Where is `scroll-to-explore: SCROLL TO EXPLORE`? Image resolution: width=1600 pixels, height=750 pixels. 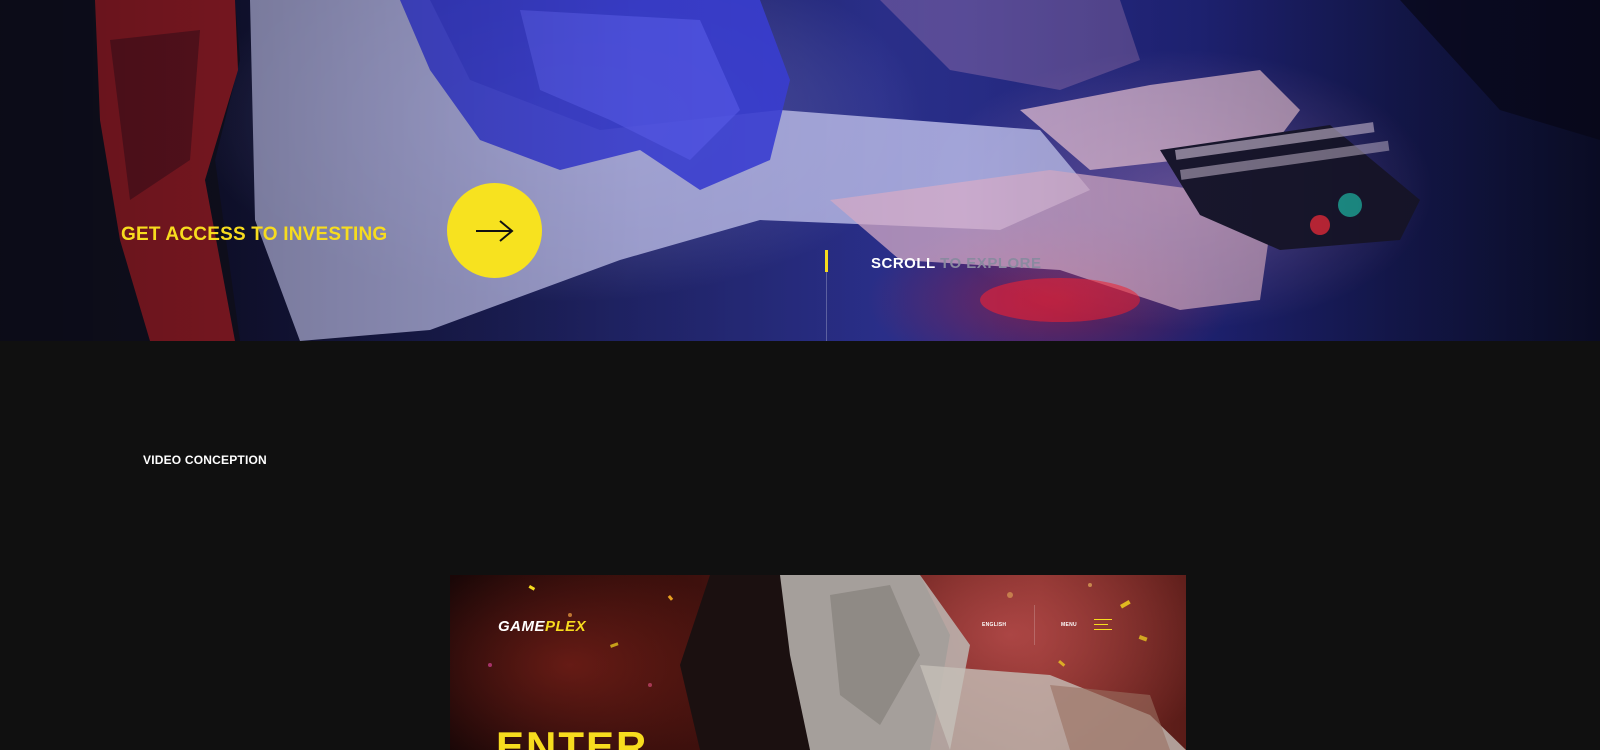
scroll-to-explore: SCROLL TO EXPLORE is located at coordinates (956, 263).